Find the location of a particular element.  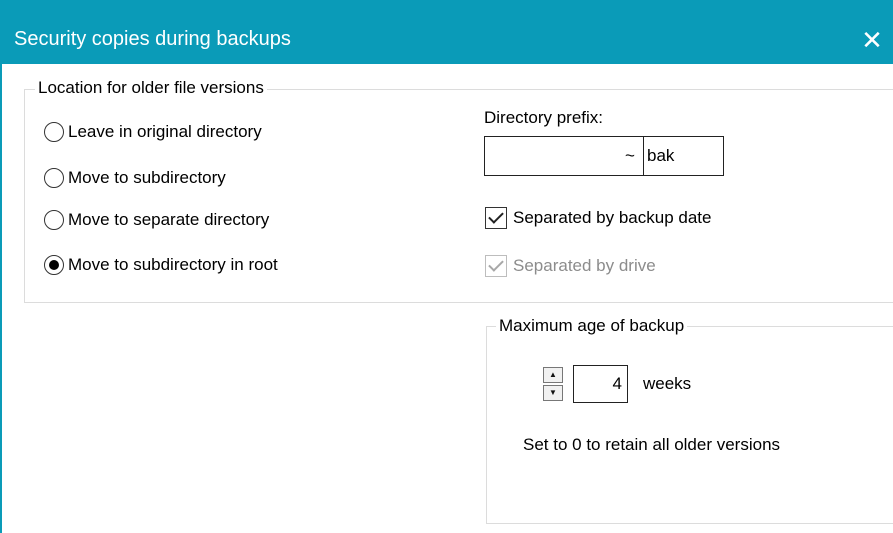

radio-leave-in-original: Leave in original directory is located at coordinates (153, 132).